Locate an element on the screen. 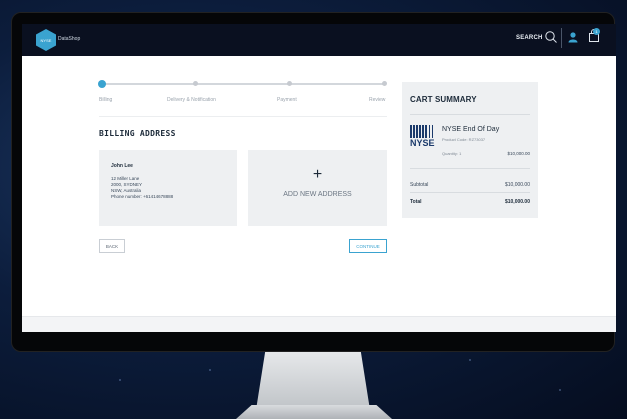 The image size is (627, 419). user-icon is located at coordinates (573, 37).